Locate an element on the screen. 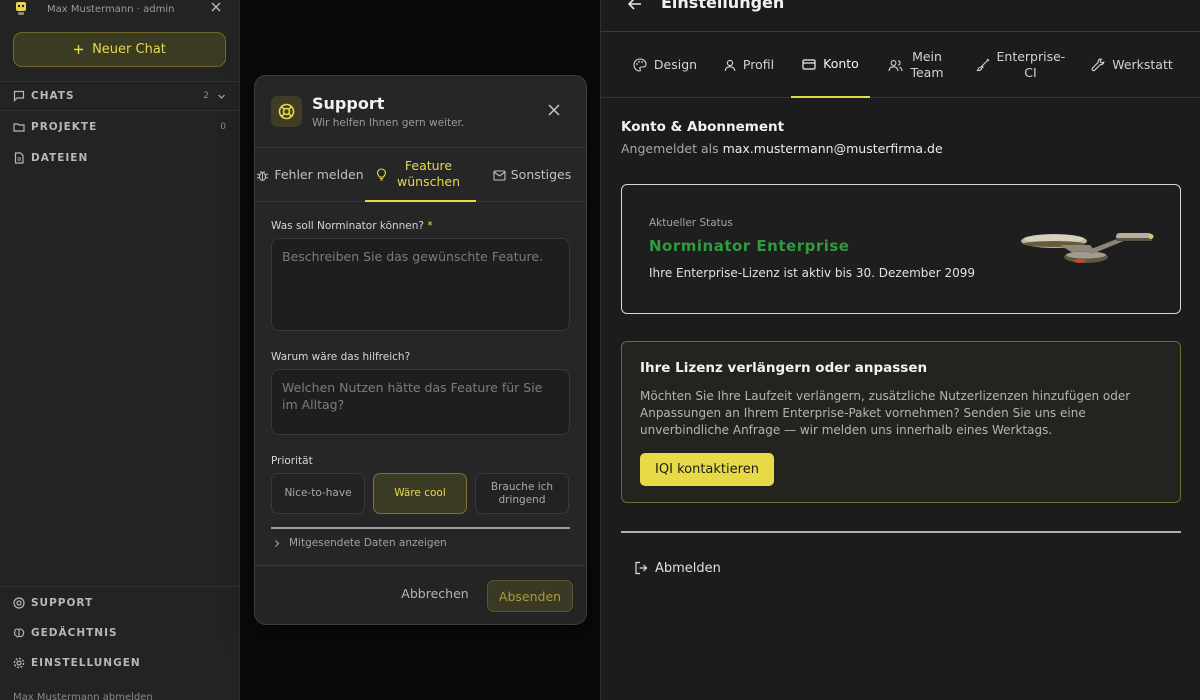 This screenshot has width=1200, height=700. priority-option-dringend: Brauche ich dringend is located at coordinates (522, 493).